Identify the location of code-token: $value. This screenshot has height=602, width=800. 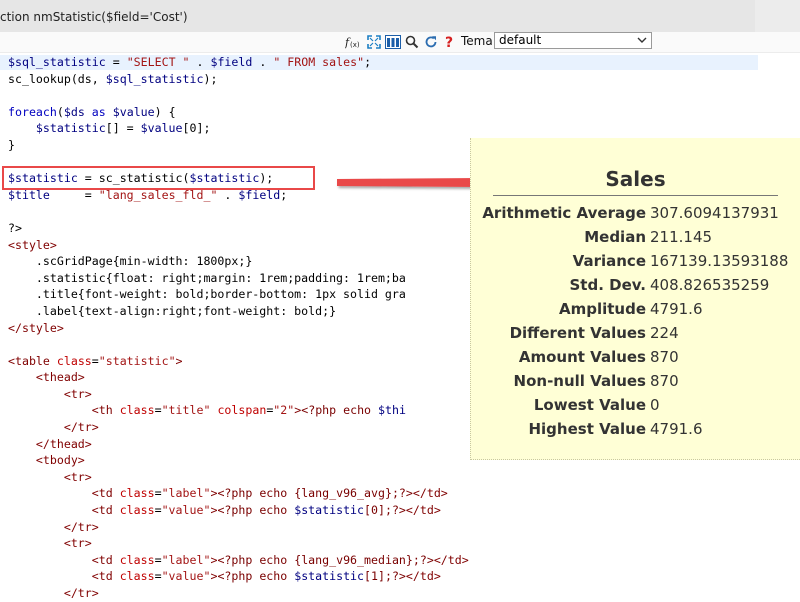
(133, 111).